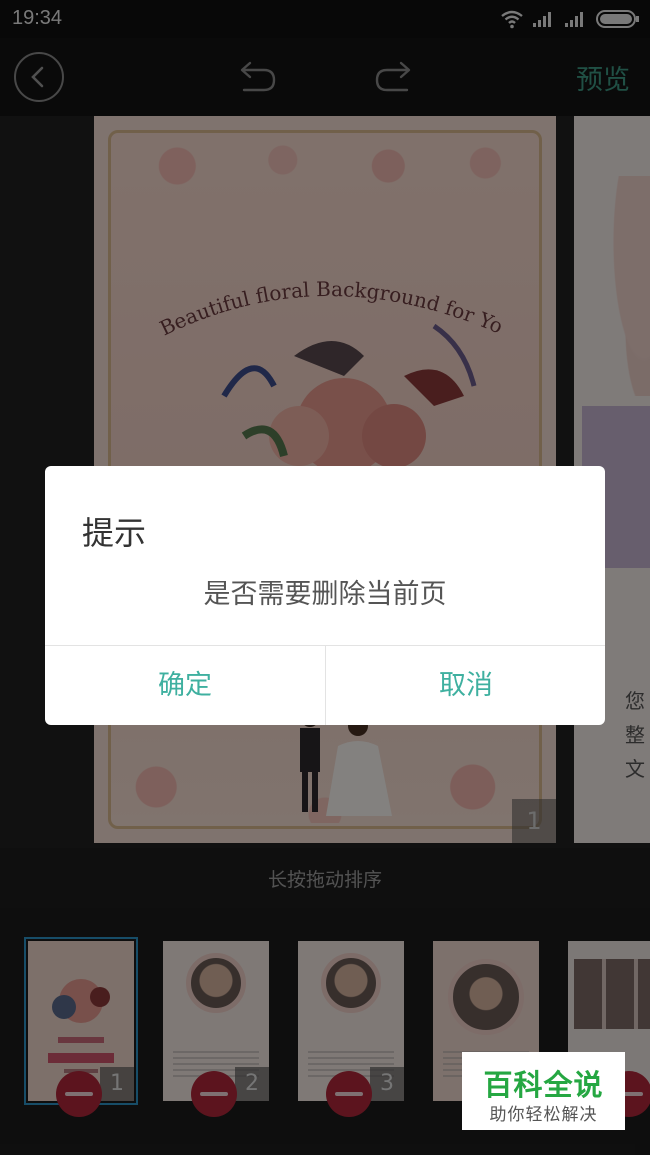 The image size is (650, 1155). Describe the element at coordinates (114, 533) in the screenshot. I see `dialog-title: 提示` at that location.